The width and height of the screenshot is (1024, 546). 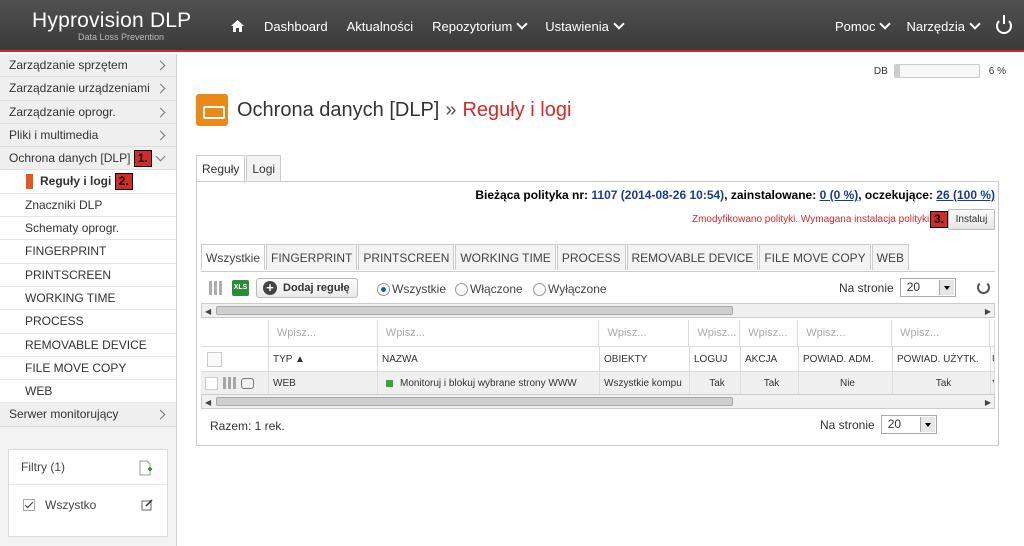 I want to click on subtab-all: Wszystkie, so click(x=233, y=257).